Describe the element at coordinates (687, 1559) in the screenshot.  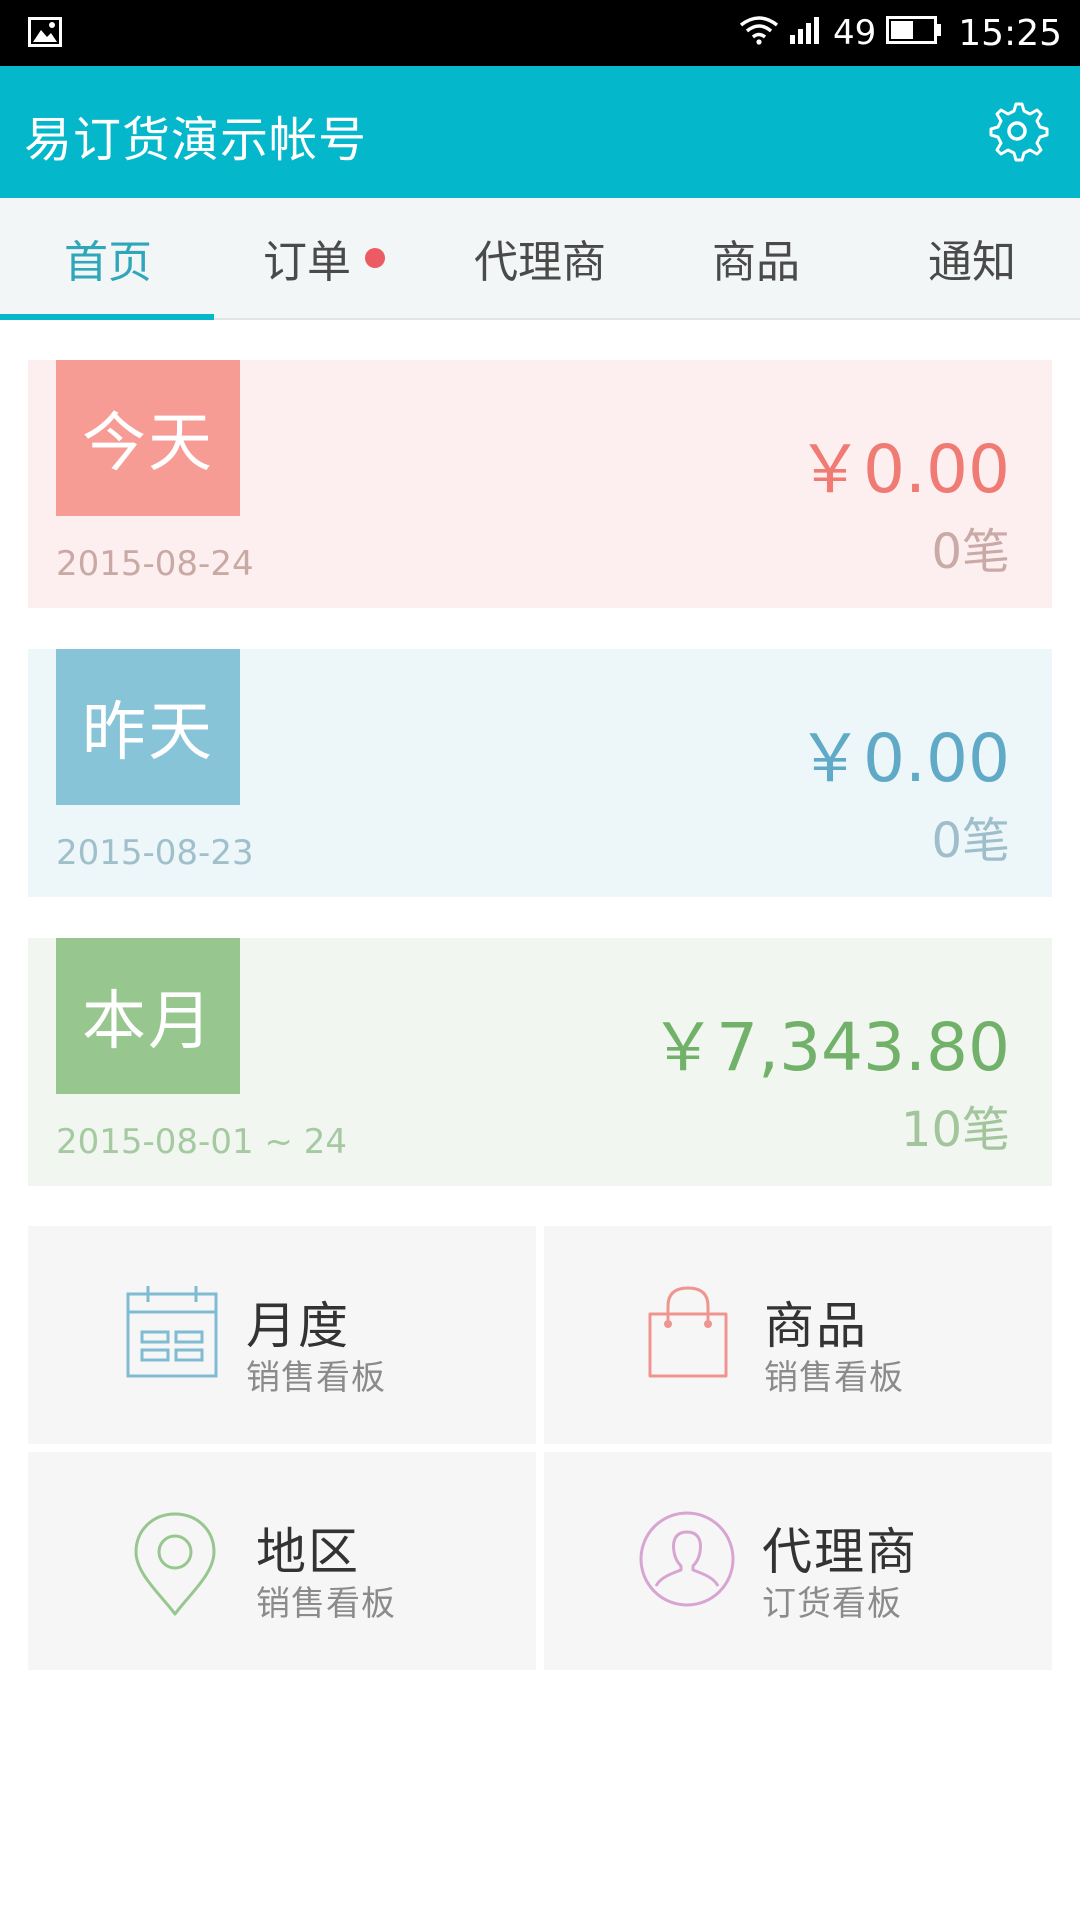
I see `person-icon` at that location.